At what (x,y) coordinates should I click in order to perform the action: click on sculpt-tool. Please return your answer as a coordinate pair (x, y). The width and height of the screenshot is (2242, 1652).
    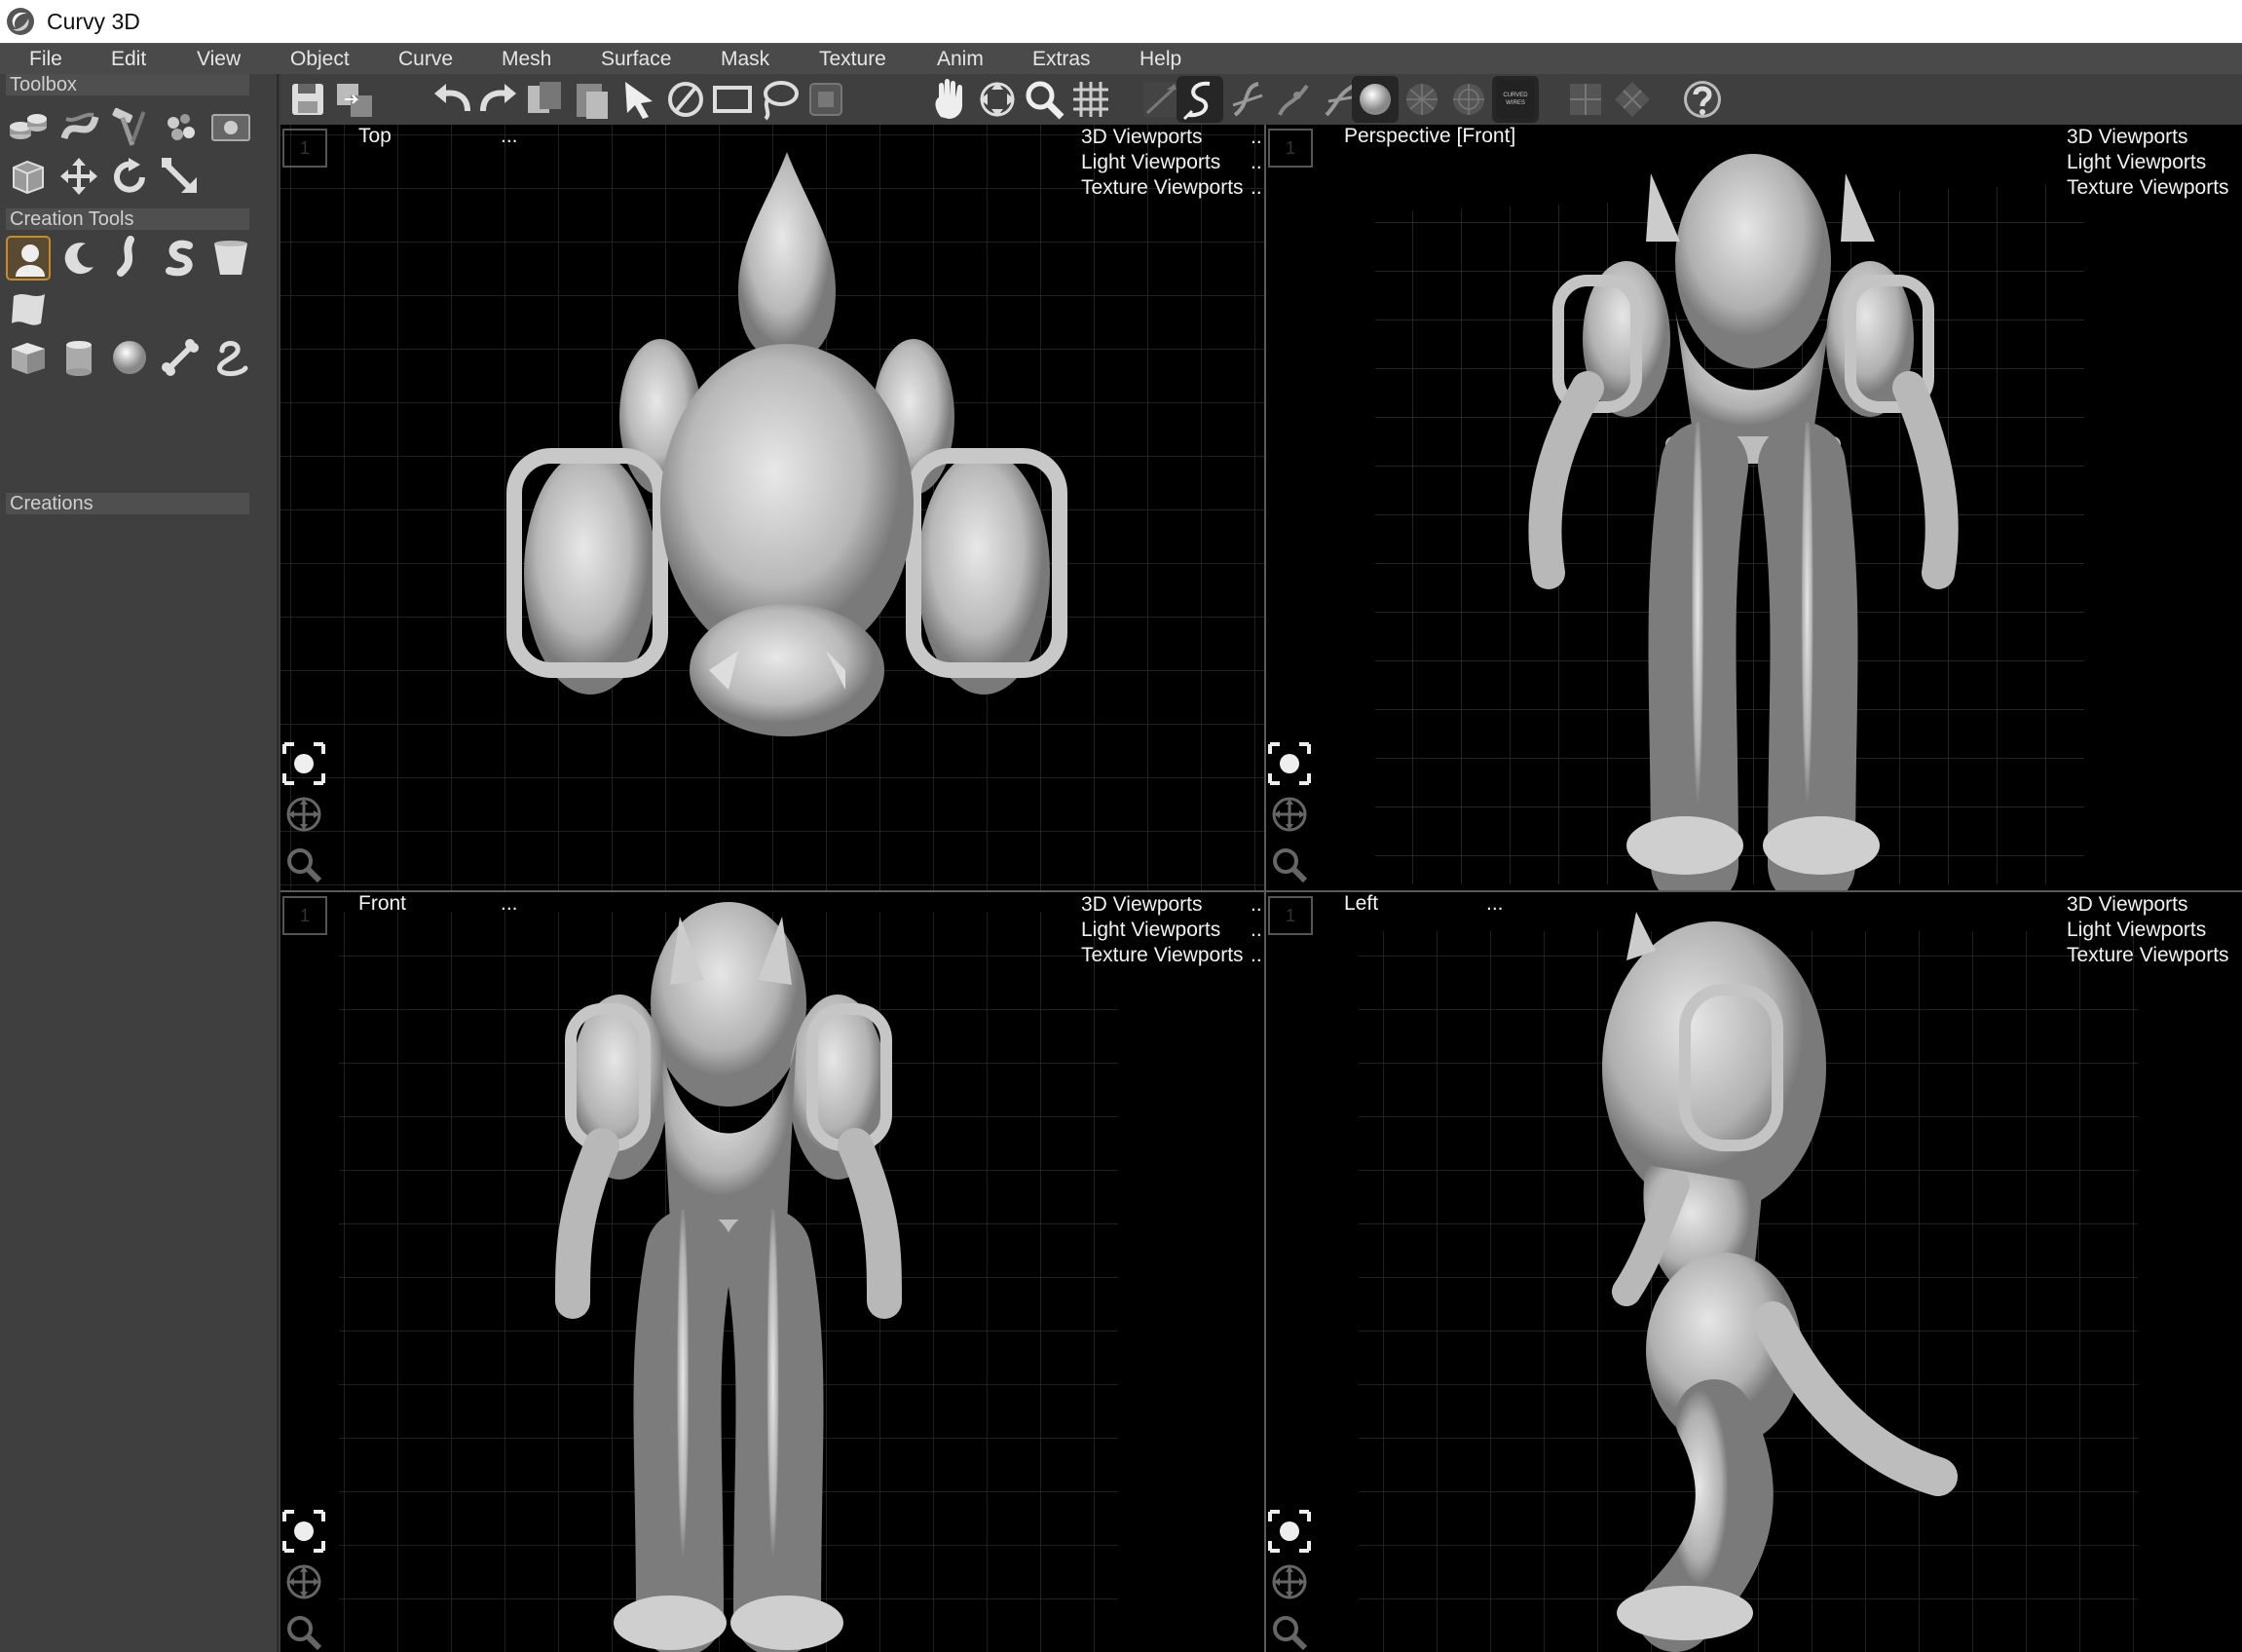
    Looking at the image, I should click on (129, 127).